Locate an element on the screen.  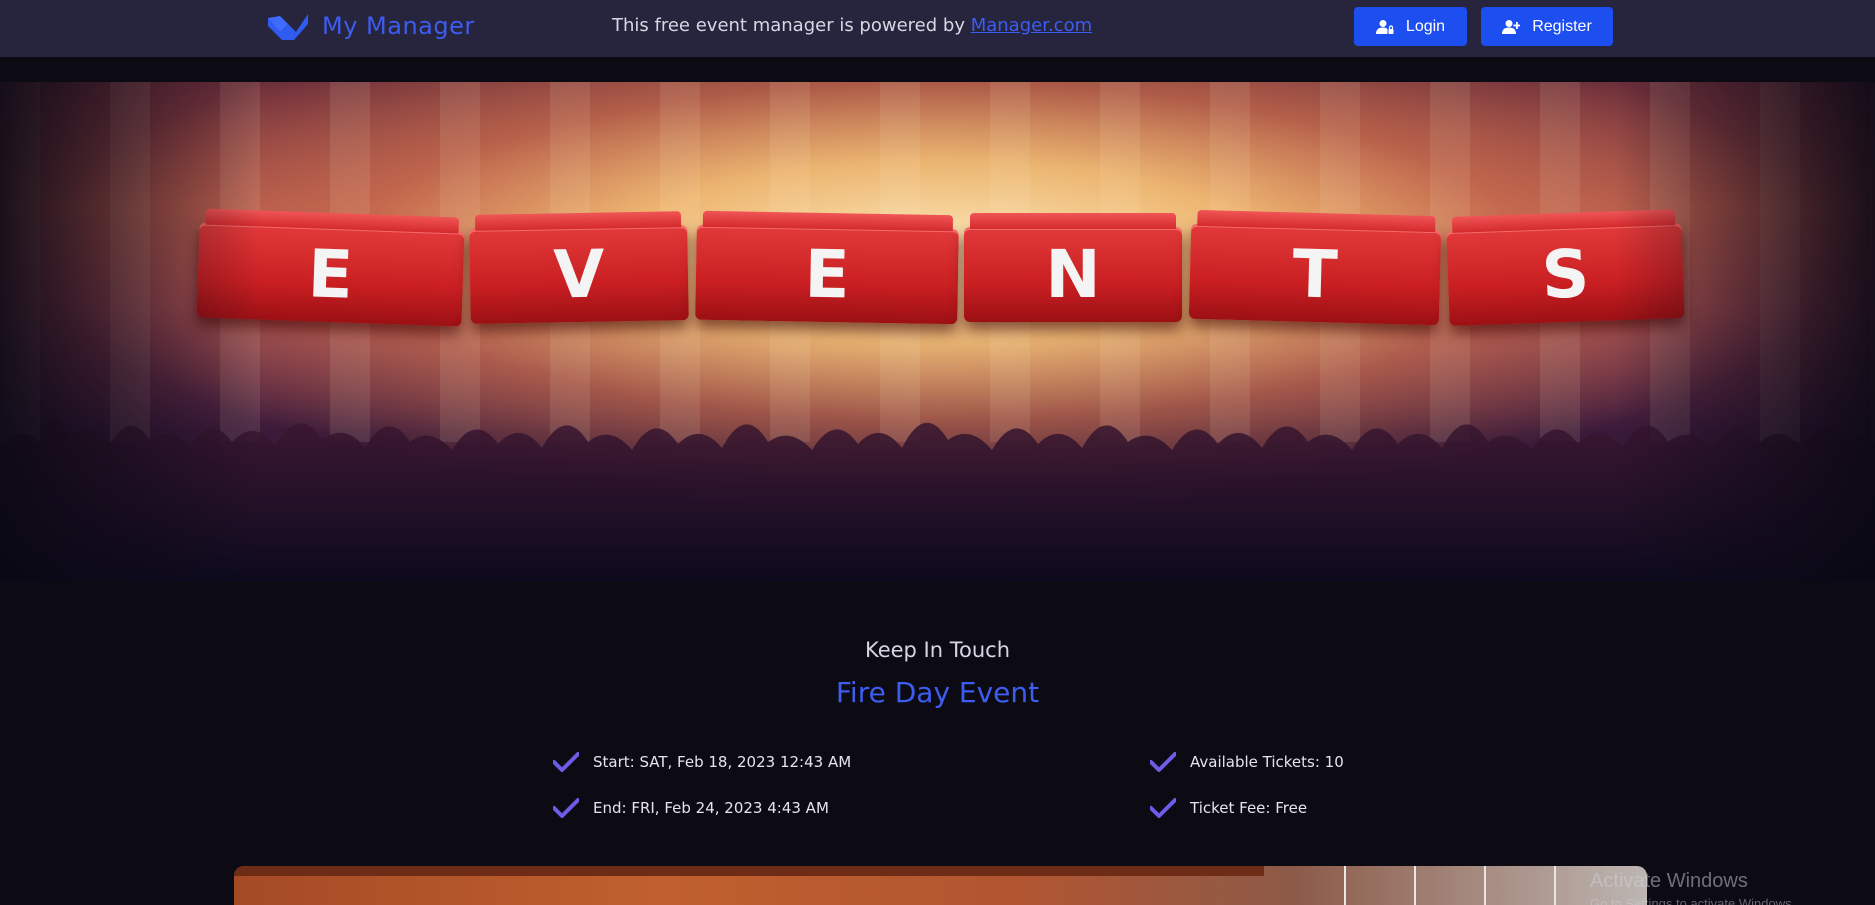
available-tickets-text: Available Tickets: 10 is located at coordinates (1267, 762).